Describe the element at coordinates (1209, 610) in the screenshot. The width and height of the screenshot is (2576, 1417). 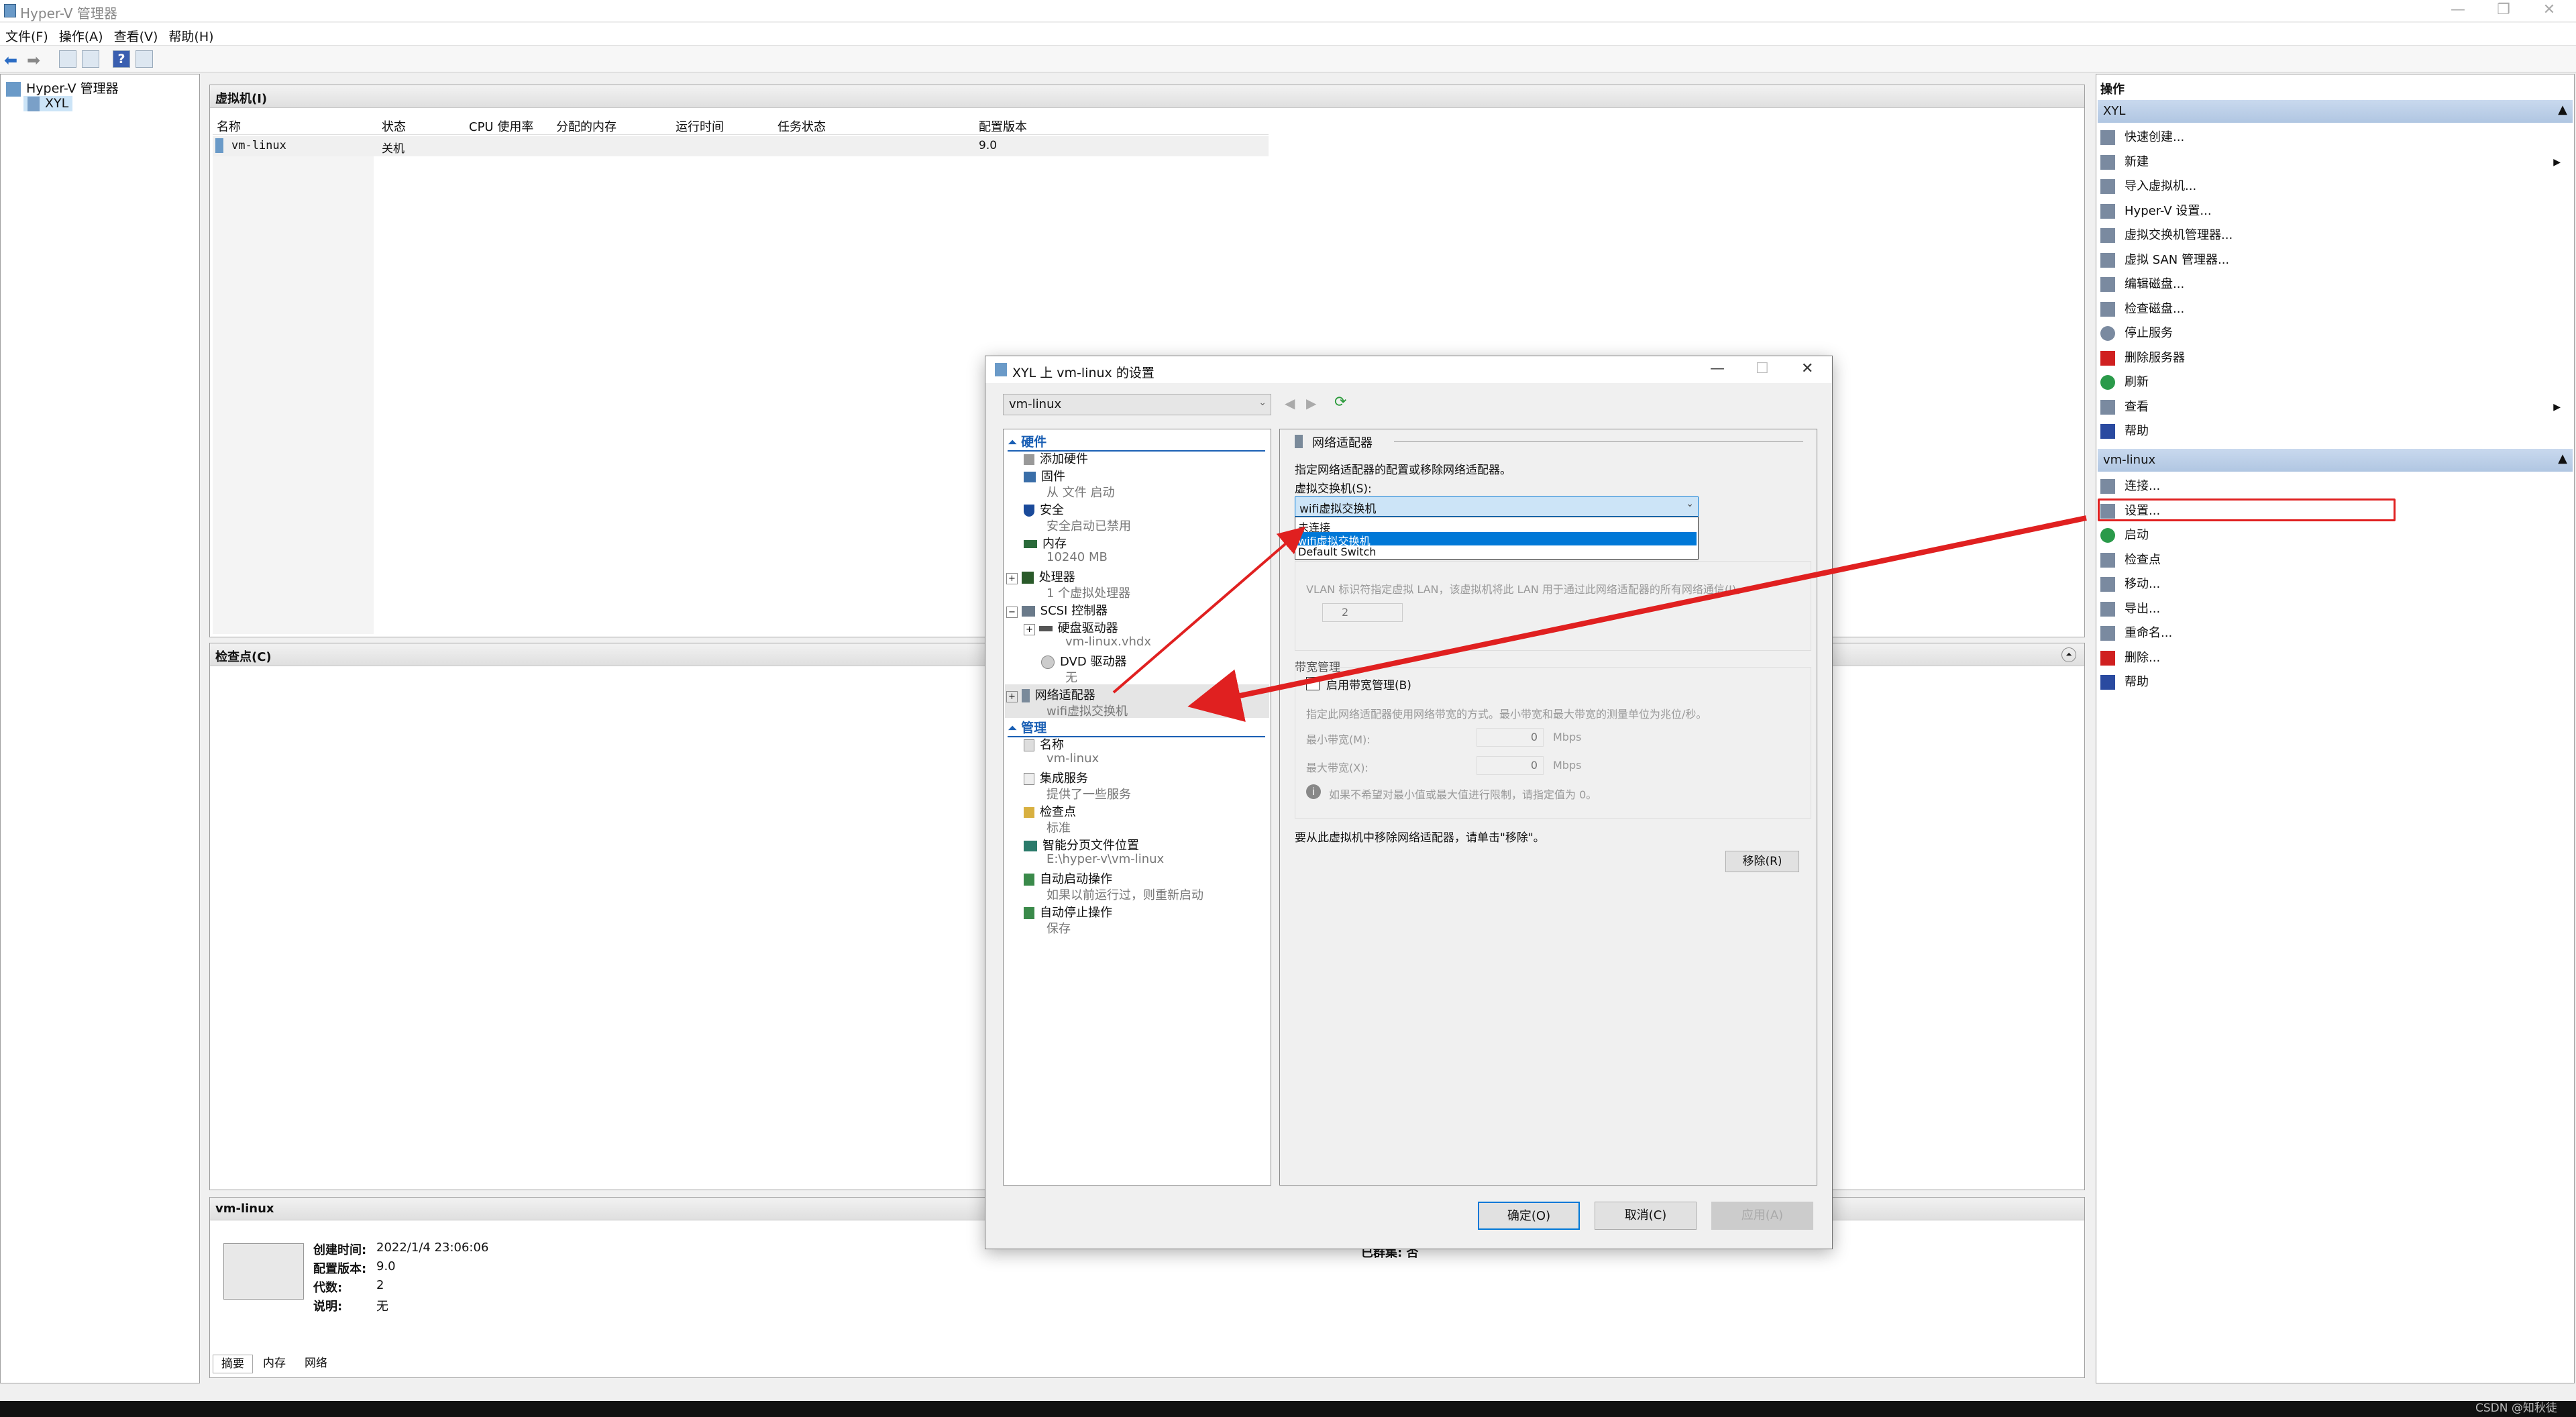
I see `arrow-to-switch-option` at that location.